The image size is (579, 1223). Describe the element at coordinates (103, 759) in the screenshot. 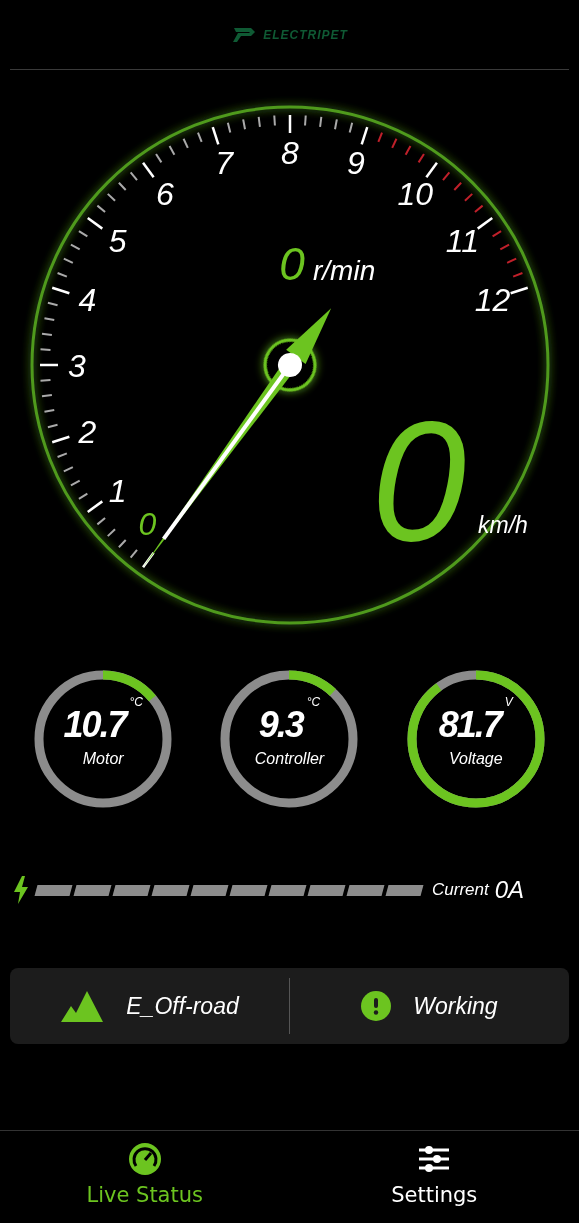

I see `sensor-label: Motor` at that location.